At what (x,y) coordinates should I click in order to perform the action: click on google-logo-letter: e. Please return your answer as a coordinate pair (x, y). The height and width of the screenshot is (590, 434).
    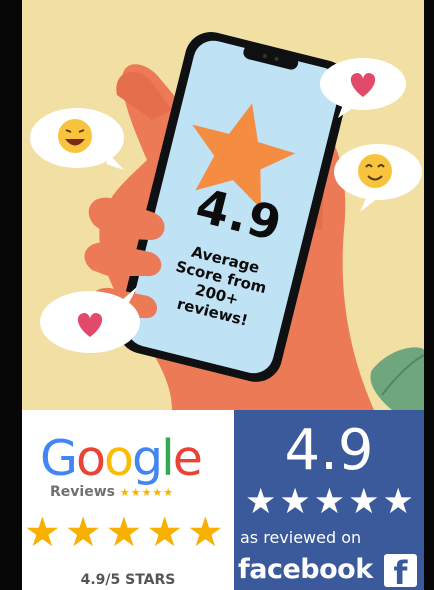
    Looking at the image, I should click on (187, 458).